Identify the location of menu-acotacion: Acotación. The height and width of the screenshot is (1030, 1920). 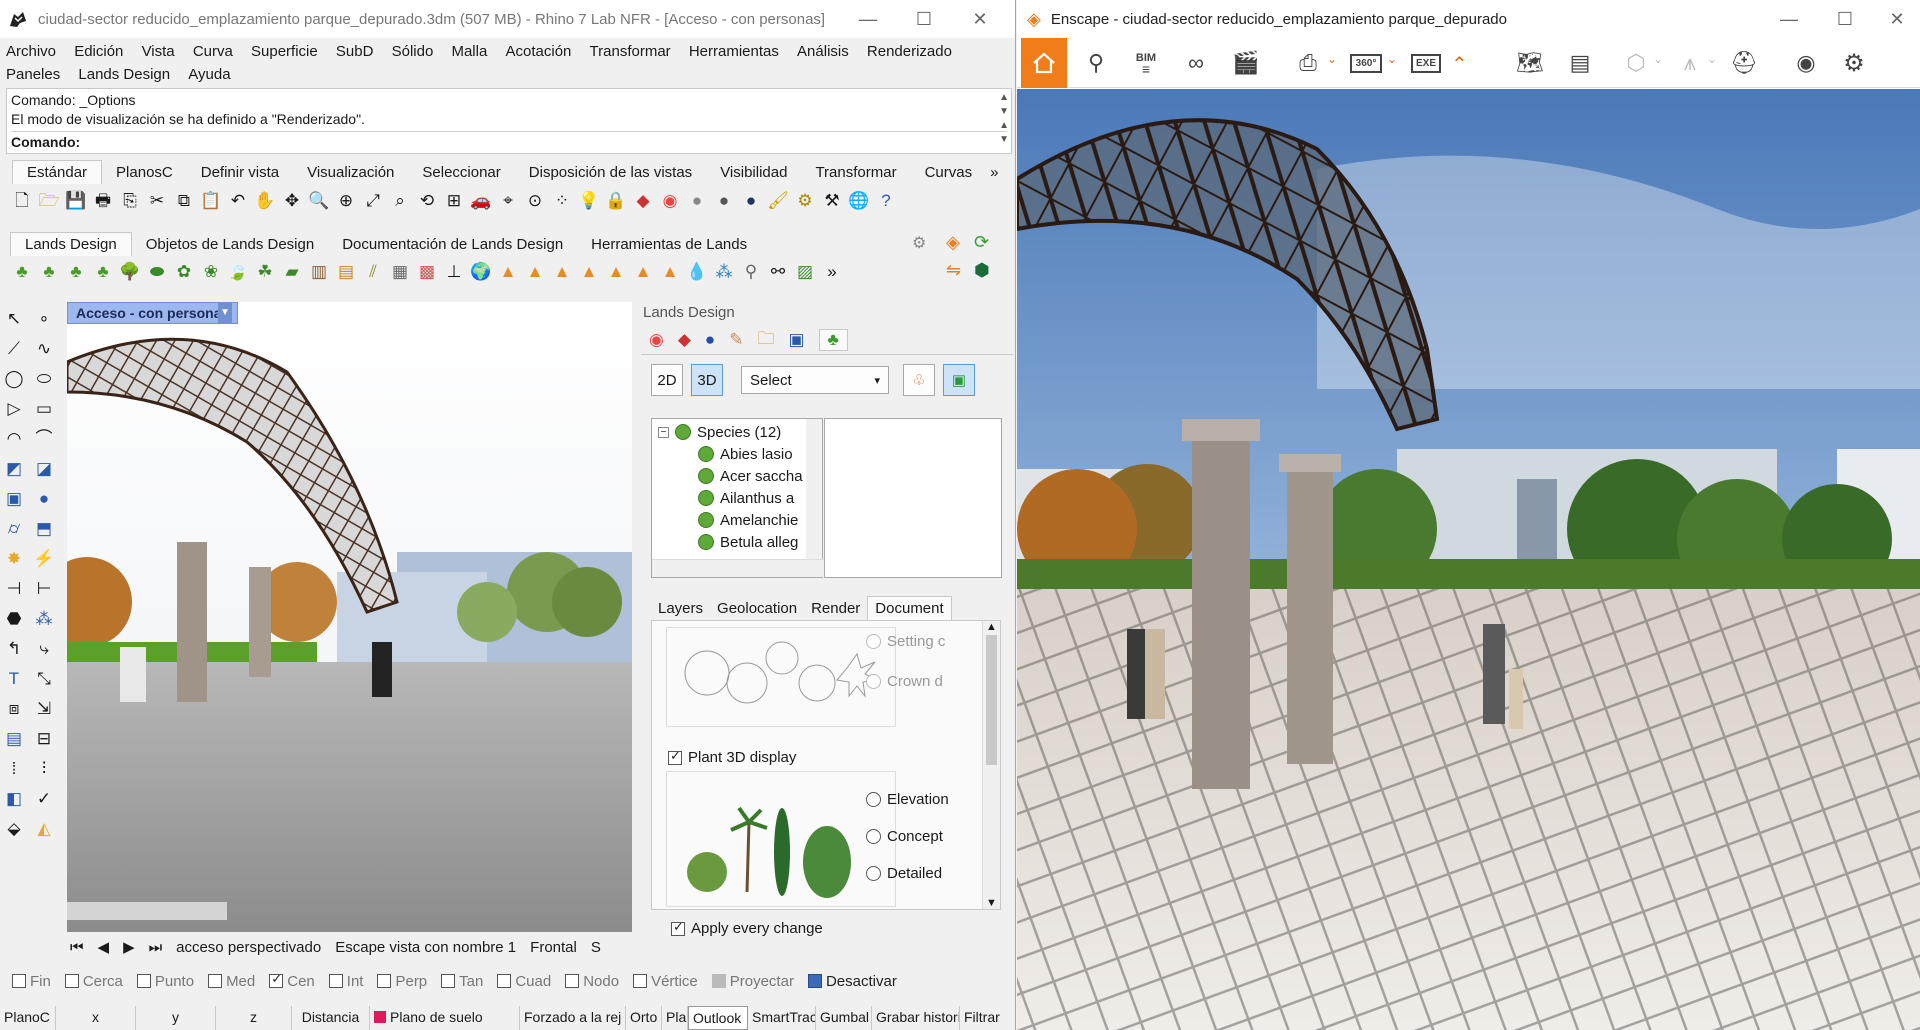
(539, 51).